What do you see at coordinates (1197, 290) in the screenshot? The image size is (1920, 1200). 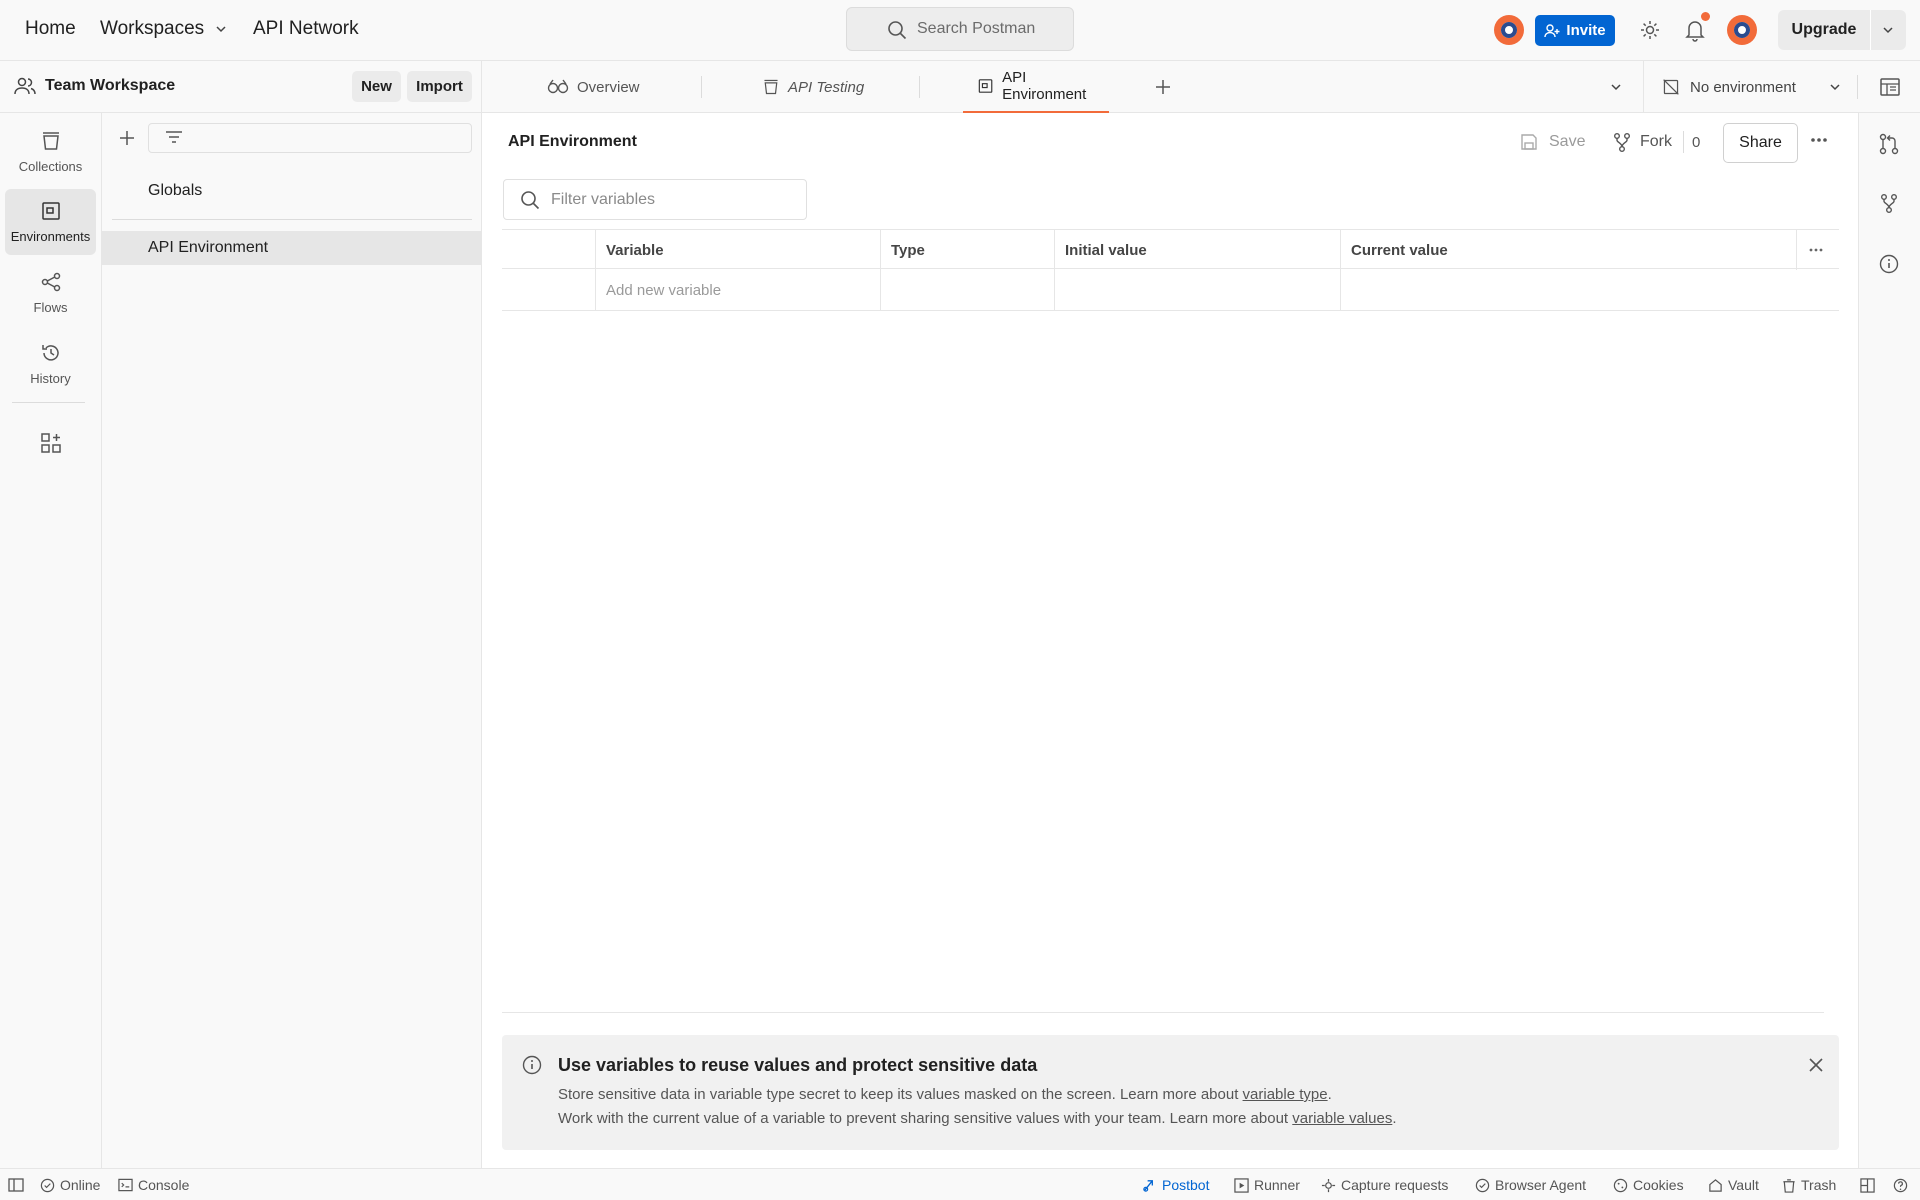 I see `initial-value-cell` at bounding box center [1197, 290].